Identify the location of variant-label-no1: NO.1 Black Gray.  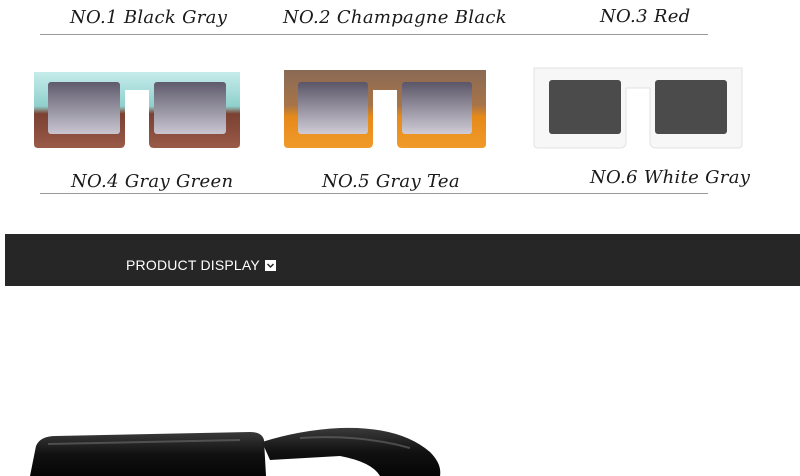
(149, 17).